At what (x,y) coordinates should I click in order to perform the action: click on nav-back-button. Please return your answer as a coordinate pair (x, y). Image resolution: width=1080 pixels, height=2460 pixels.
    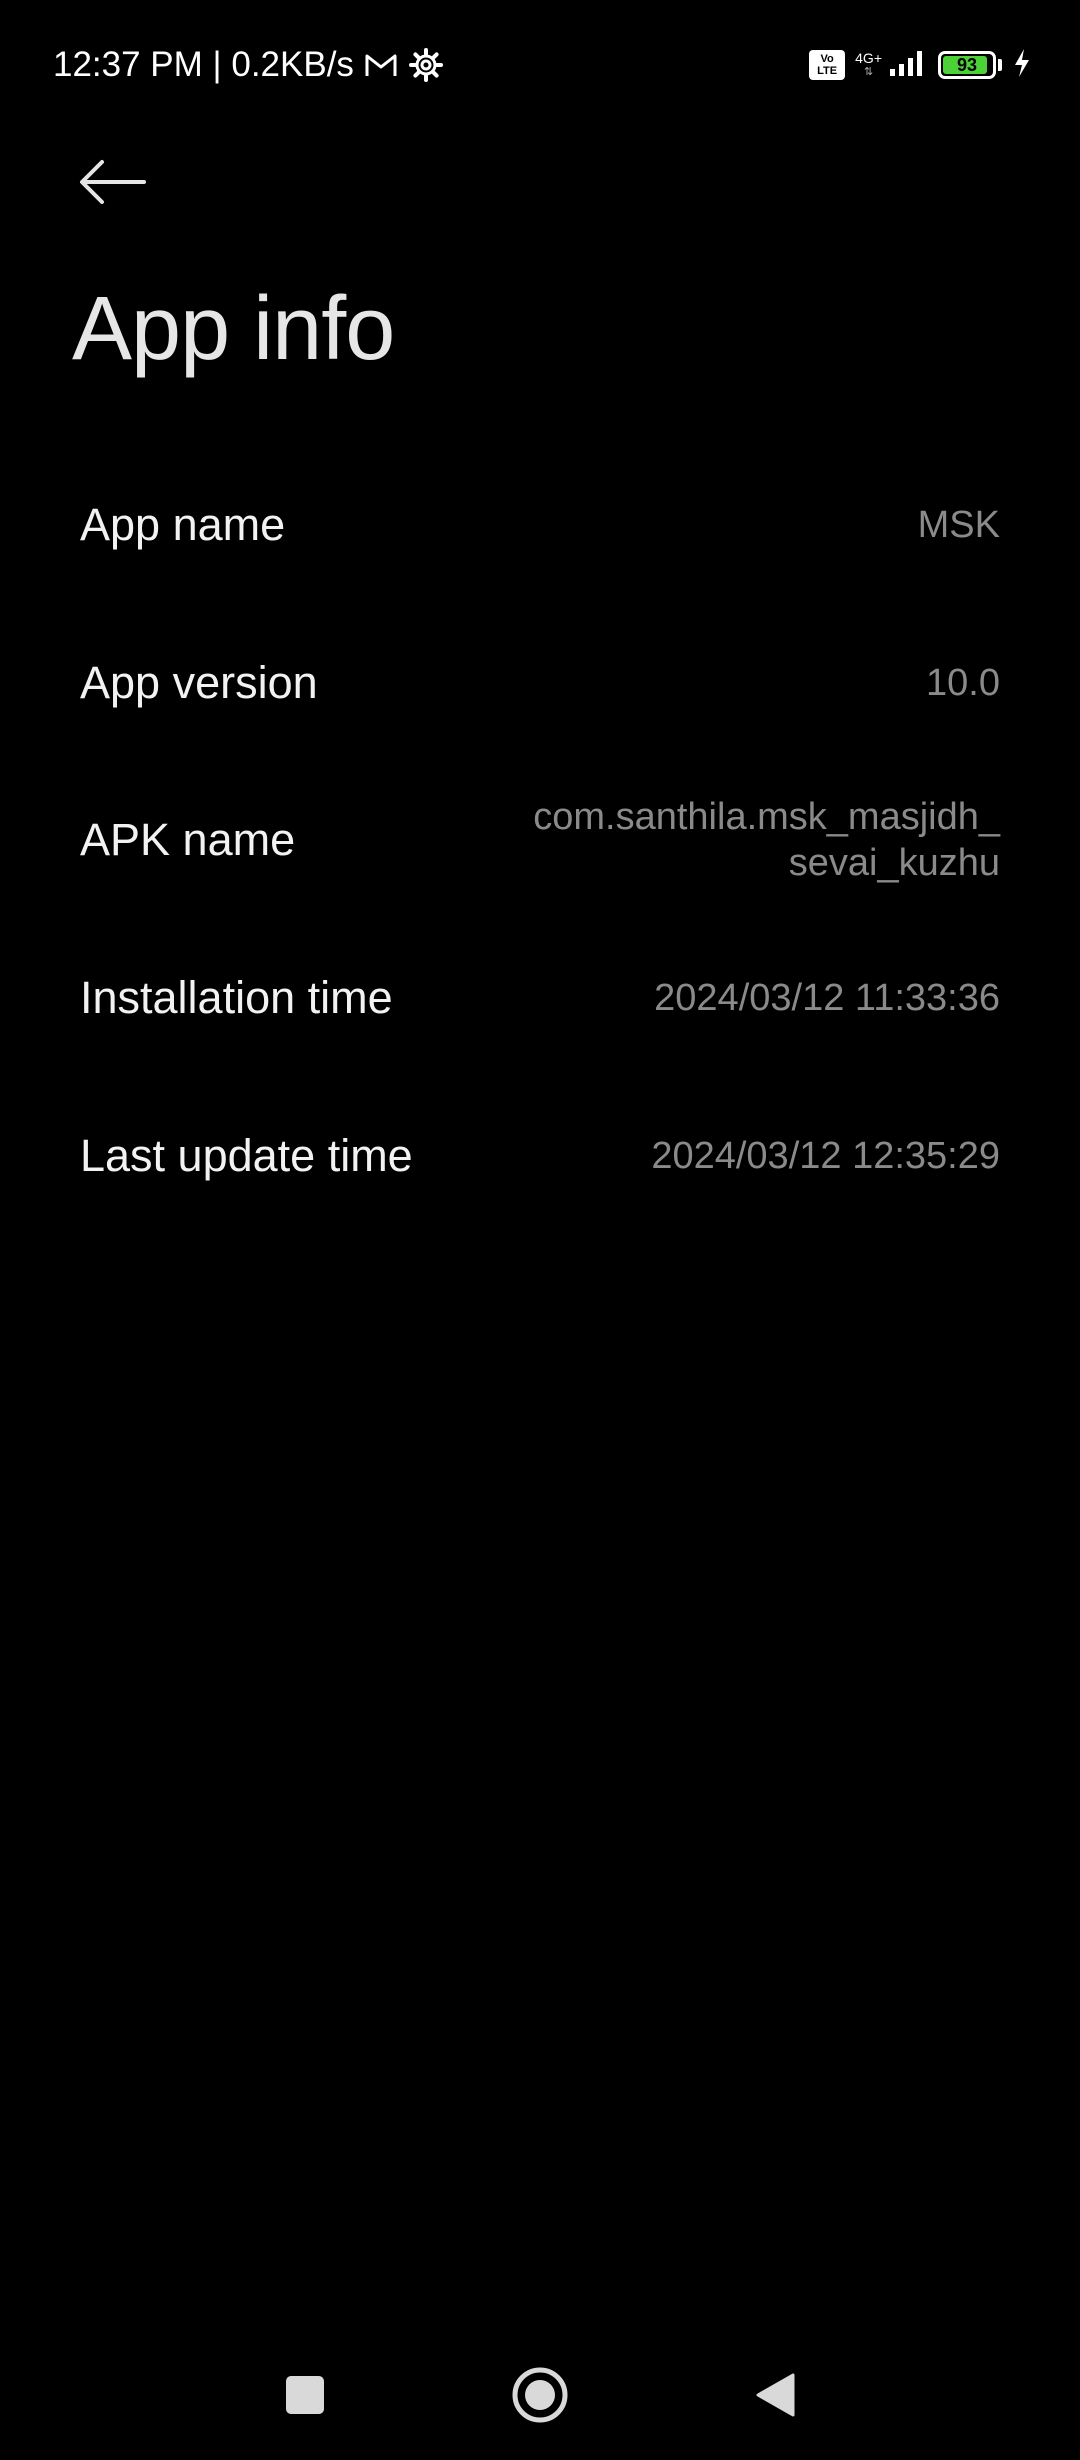
    Looking at the image, I should click on (775, 2395).